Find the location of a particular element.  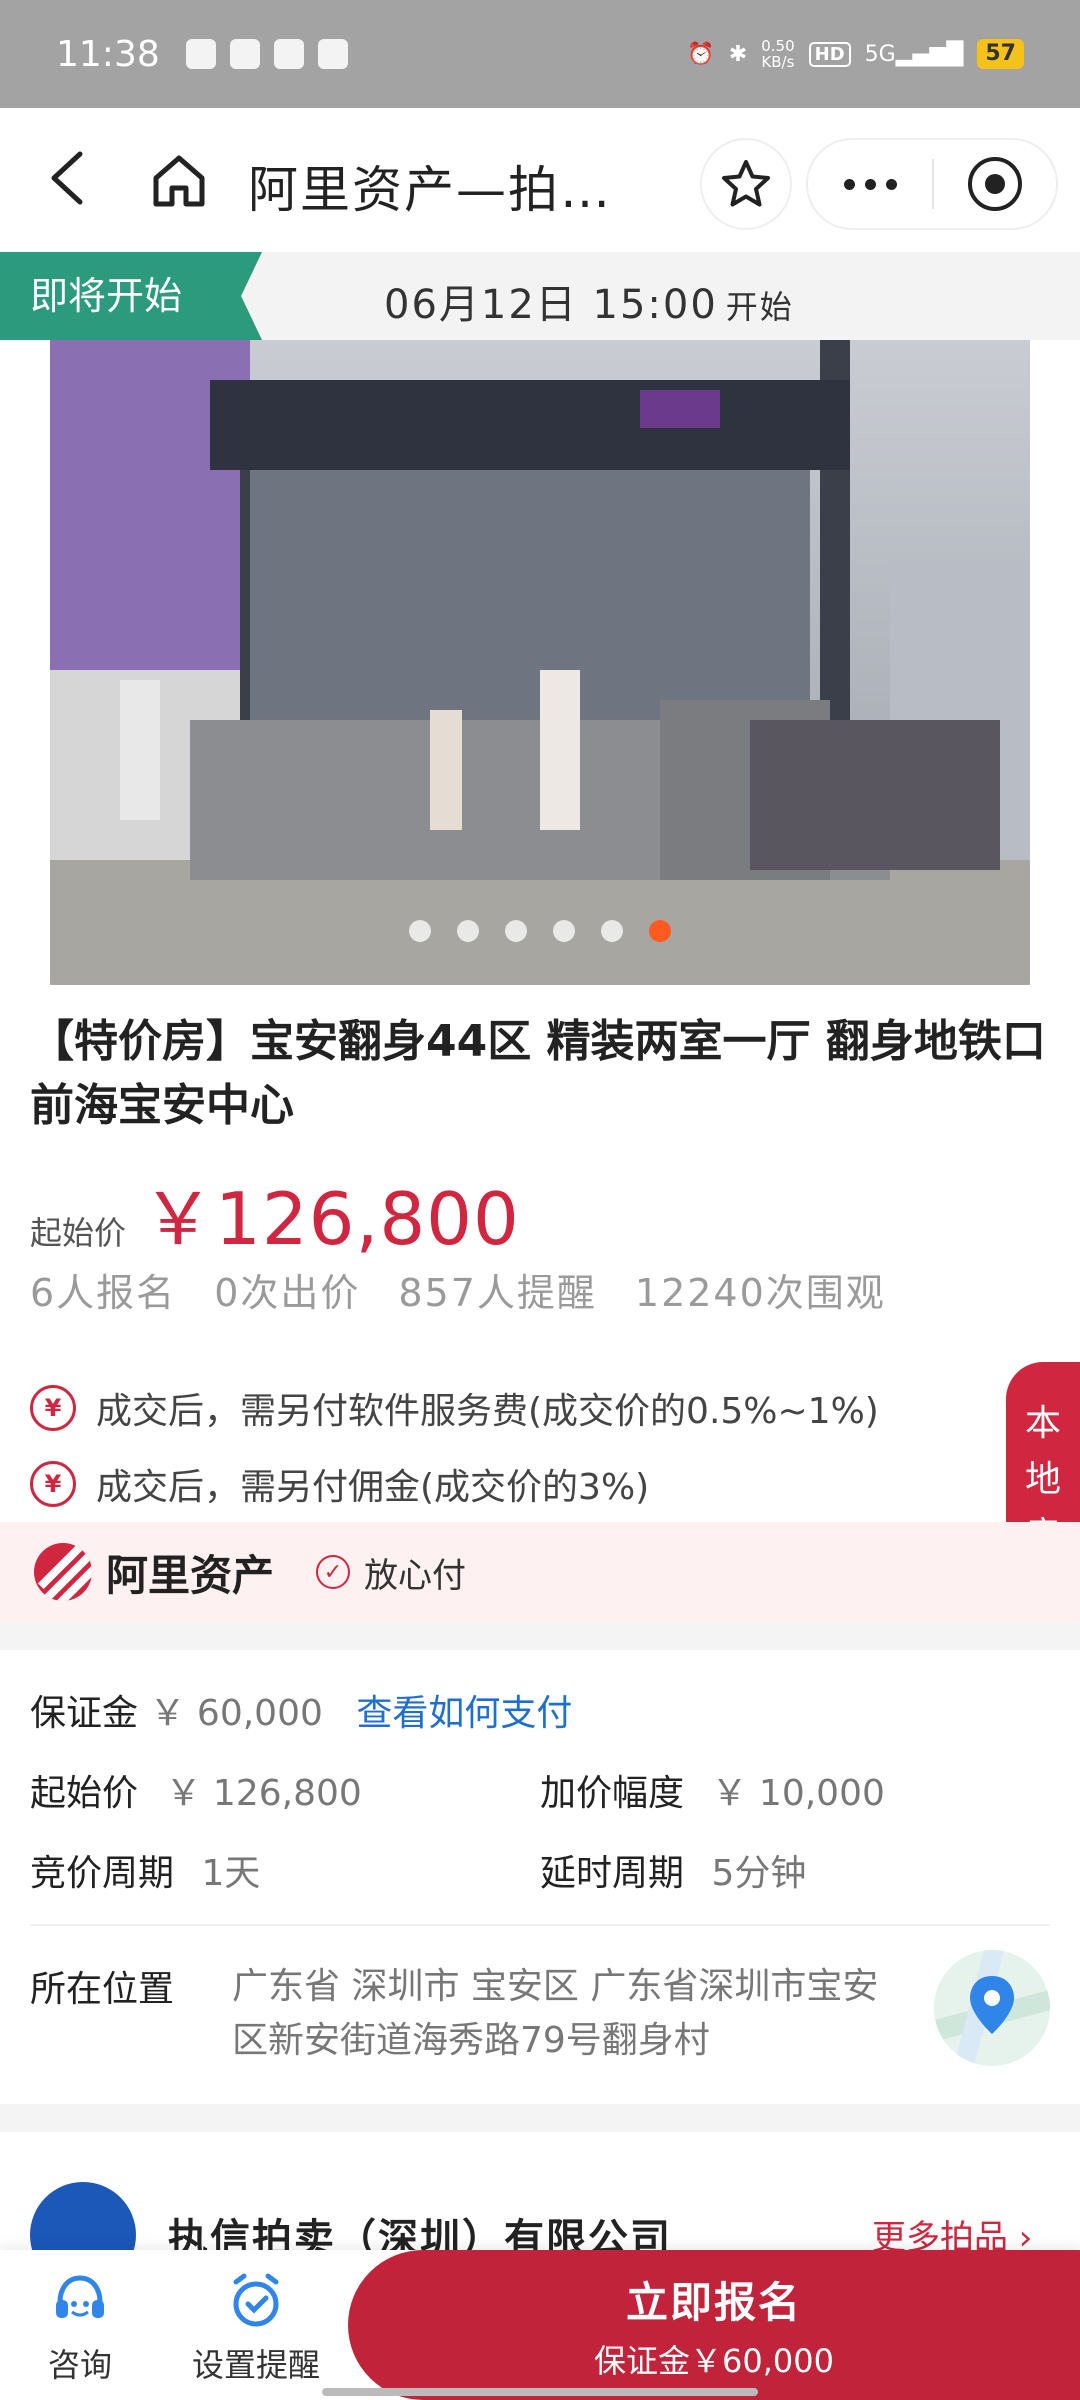

deposit-label: 保证金 is located at coordinates (84, 1713).